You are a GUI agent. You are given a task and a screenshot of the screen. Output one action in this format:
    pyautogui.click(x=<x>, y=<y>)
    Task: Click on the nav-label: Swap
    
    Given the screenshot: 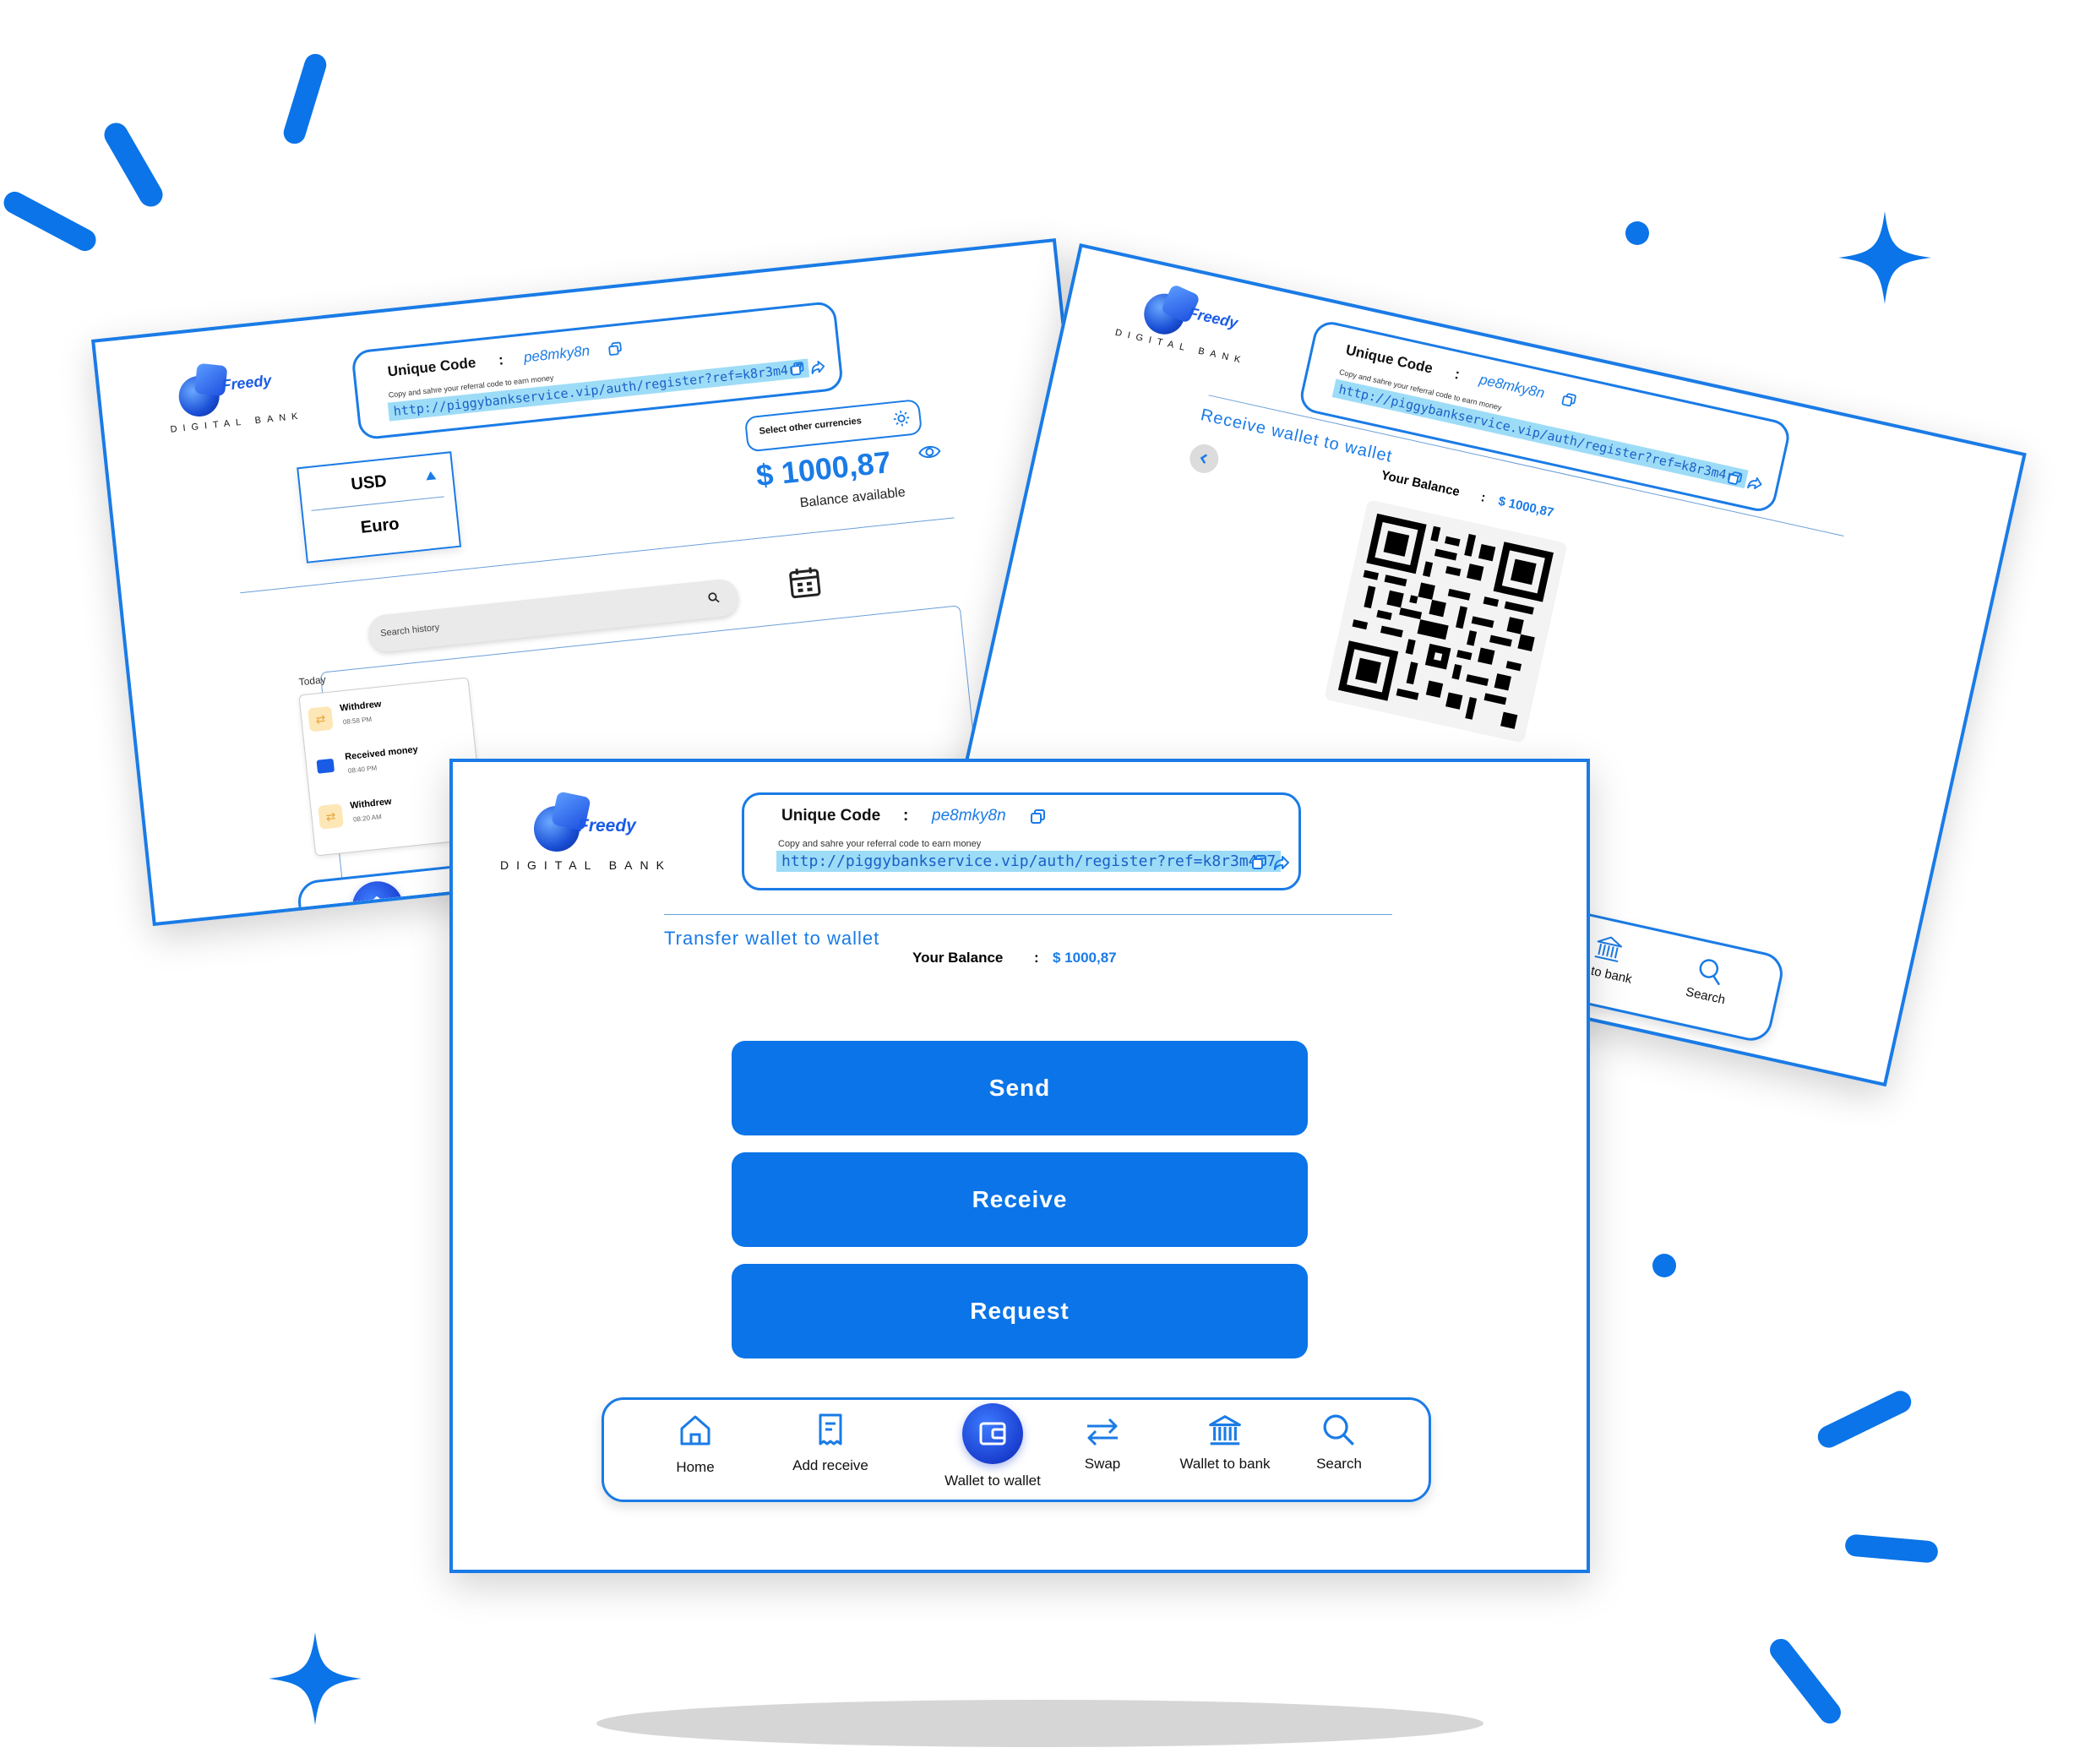 What is the action you would take?
    pyautogui.click(x=1103, y=1464)
    